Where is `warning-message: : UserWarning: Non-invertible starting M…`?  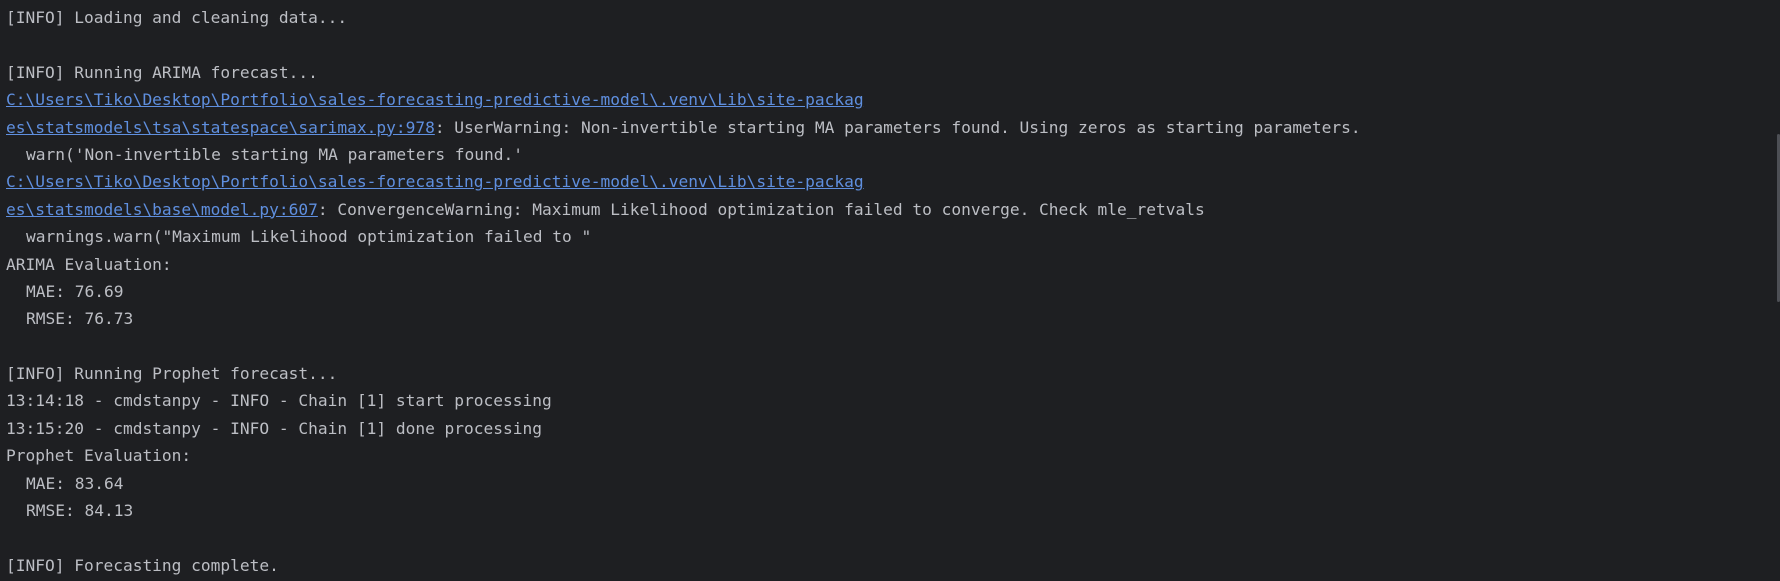
warning-message: : UserWarning: Non-invertible starting M… is located at coordinates (897, 127).